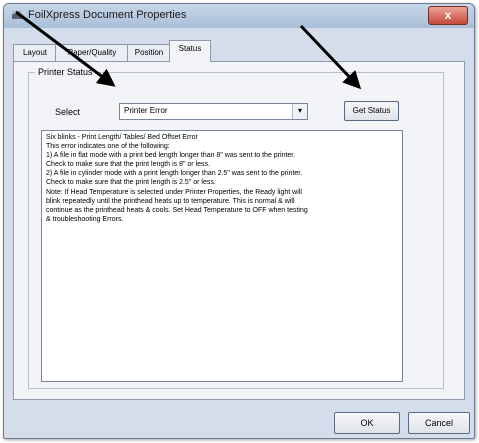 The image size is (479, 443). I want to click on close-button: x, so click(448, 15).